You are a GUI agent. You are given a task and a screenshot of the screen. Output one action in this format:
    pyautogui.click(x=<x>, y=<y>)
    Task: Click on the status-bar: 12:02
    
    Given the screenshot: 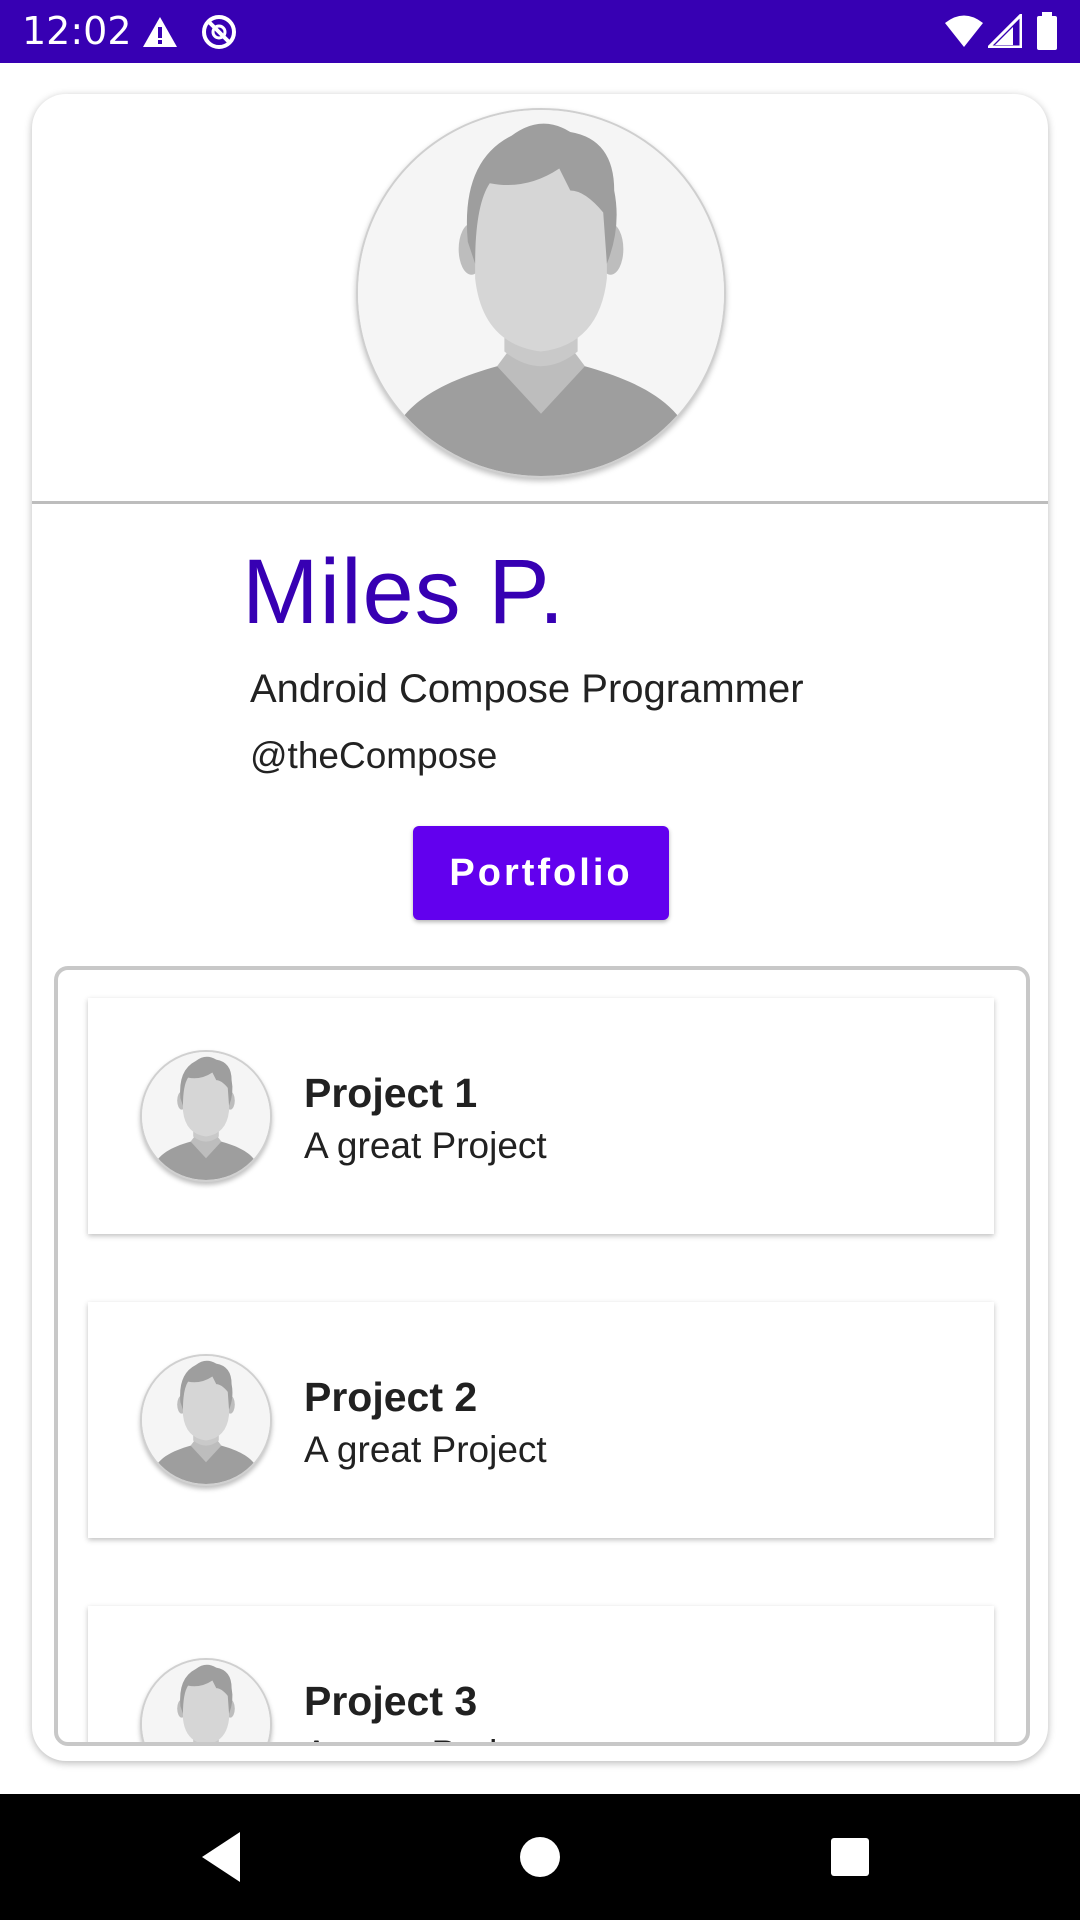 What is the action you would take?
    pyautogui.click(x=540, y=31)
    